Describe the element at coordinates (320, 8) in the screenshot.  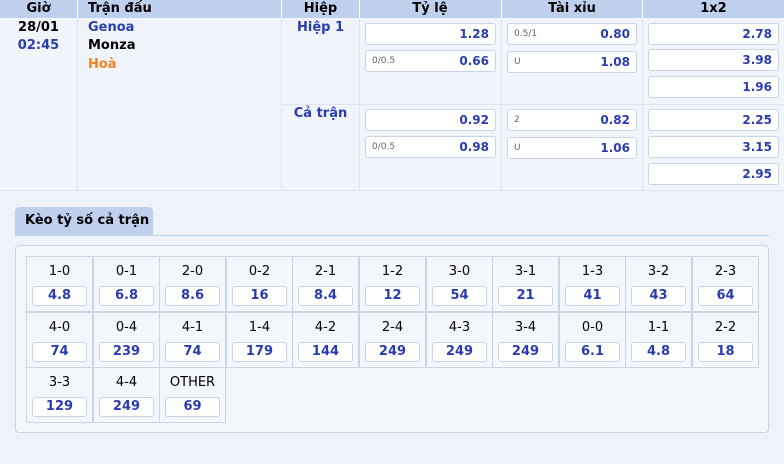
I see `header-period: Hiệp` at that location.